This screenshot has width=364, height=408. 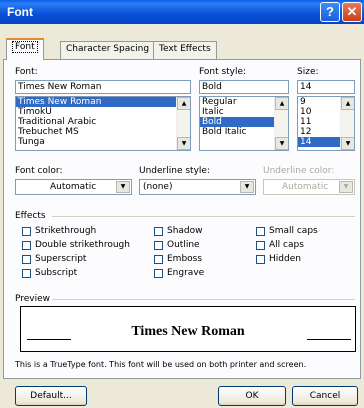 I want to click on cancel-button: Cancel, so click(x=325, y=396).